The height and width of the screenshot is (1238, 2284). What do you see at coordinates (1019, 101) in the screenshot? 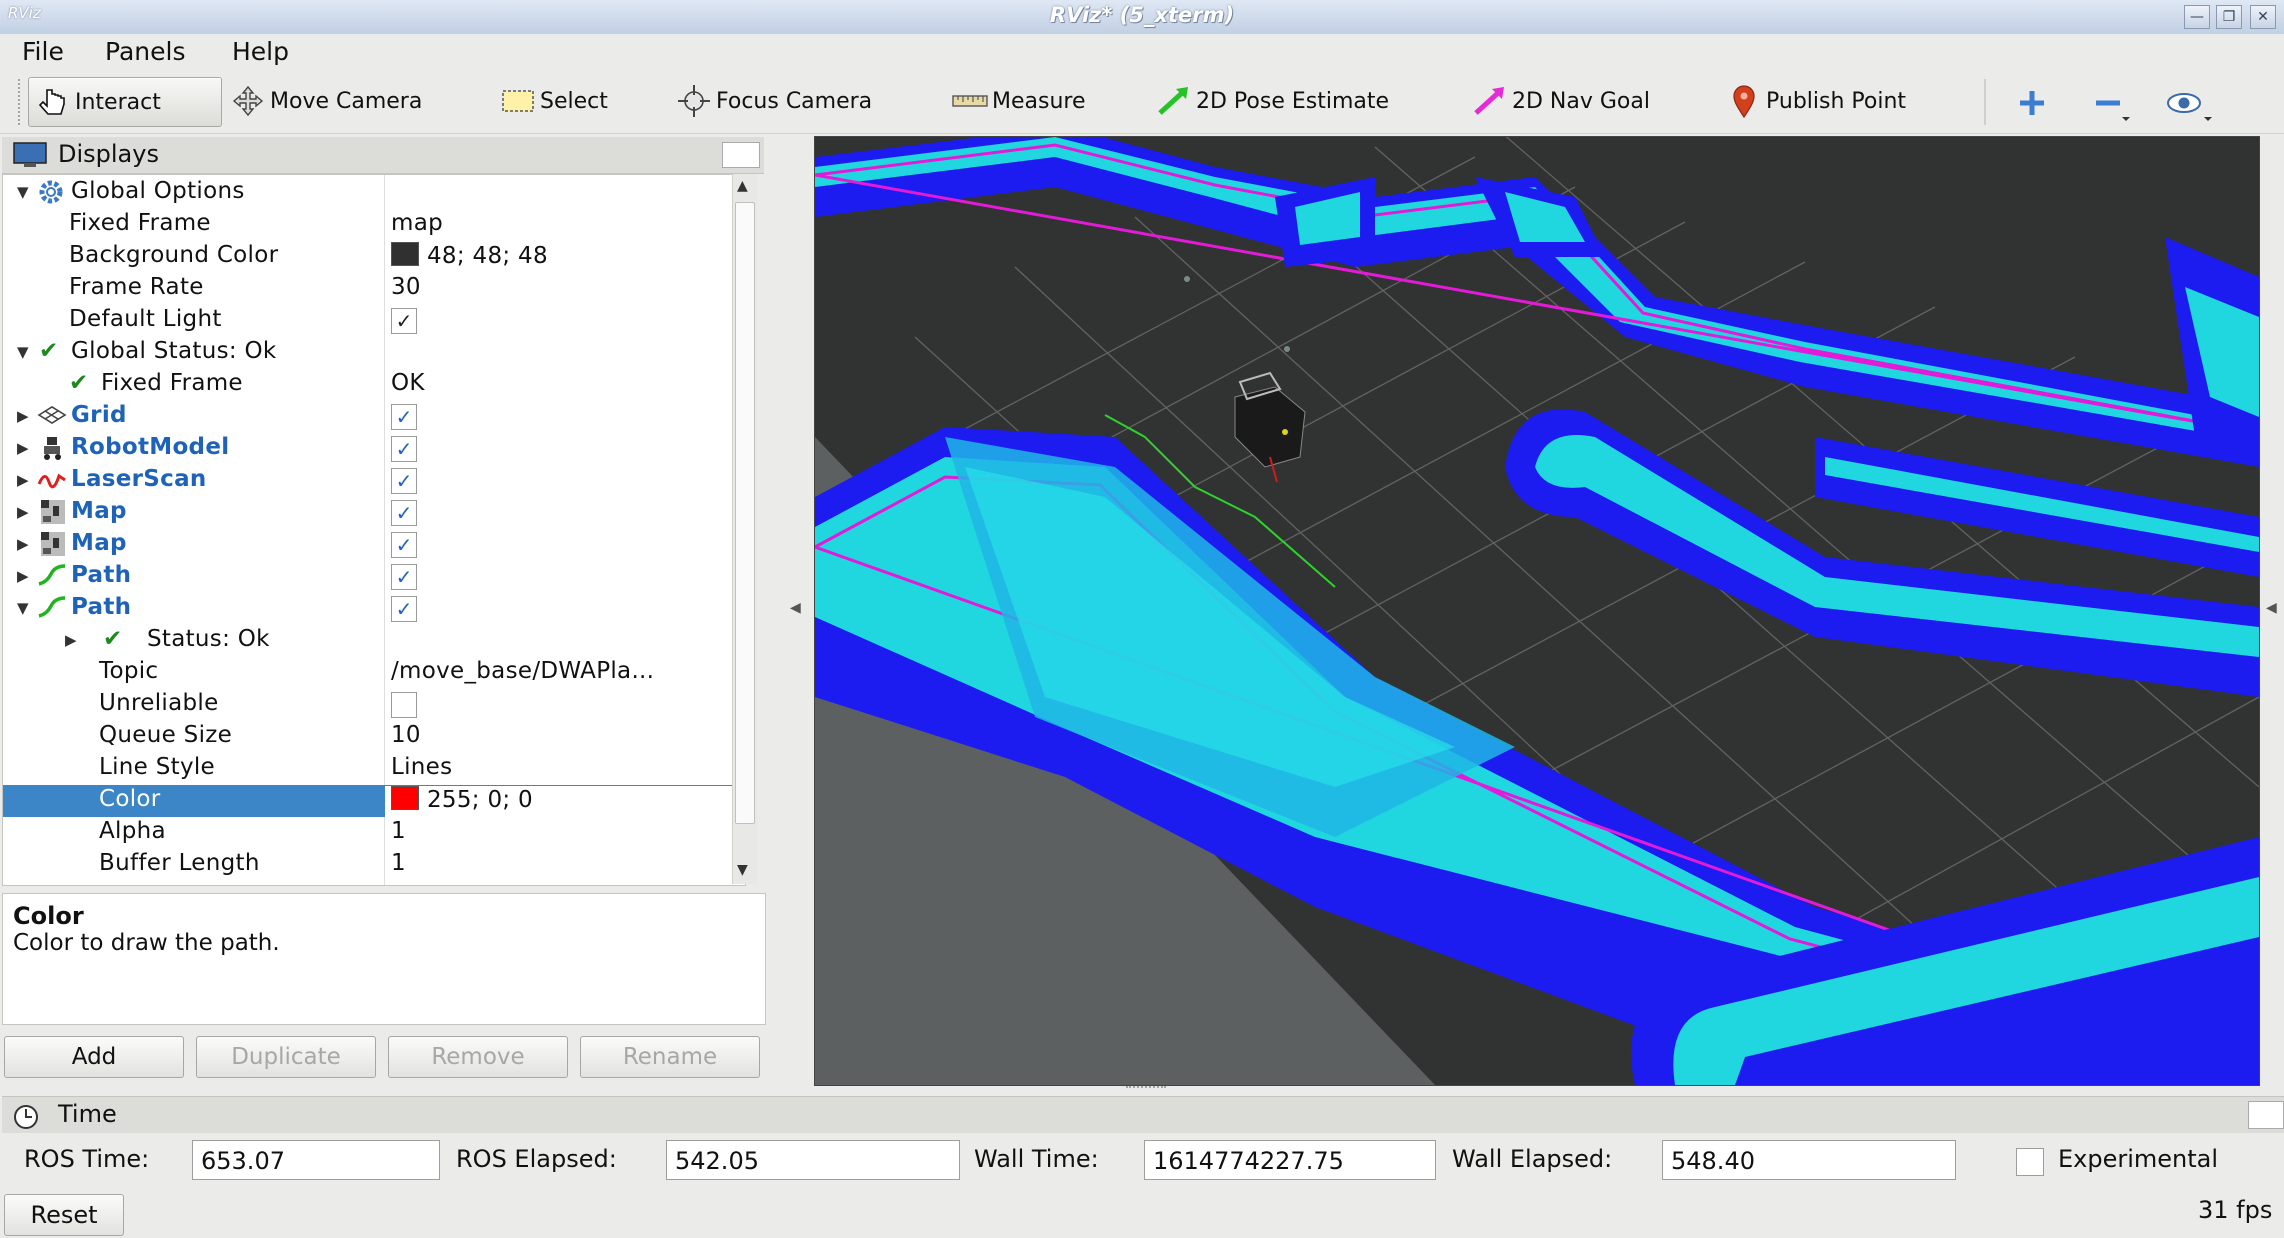
I see `tool-measure: Measure` at bounding box center [1019, 101].